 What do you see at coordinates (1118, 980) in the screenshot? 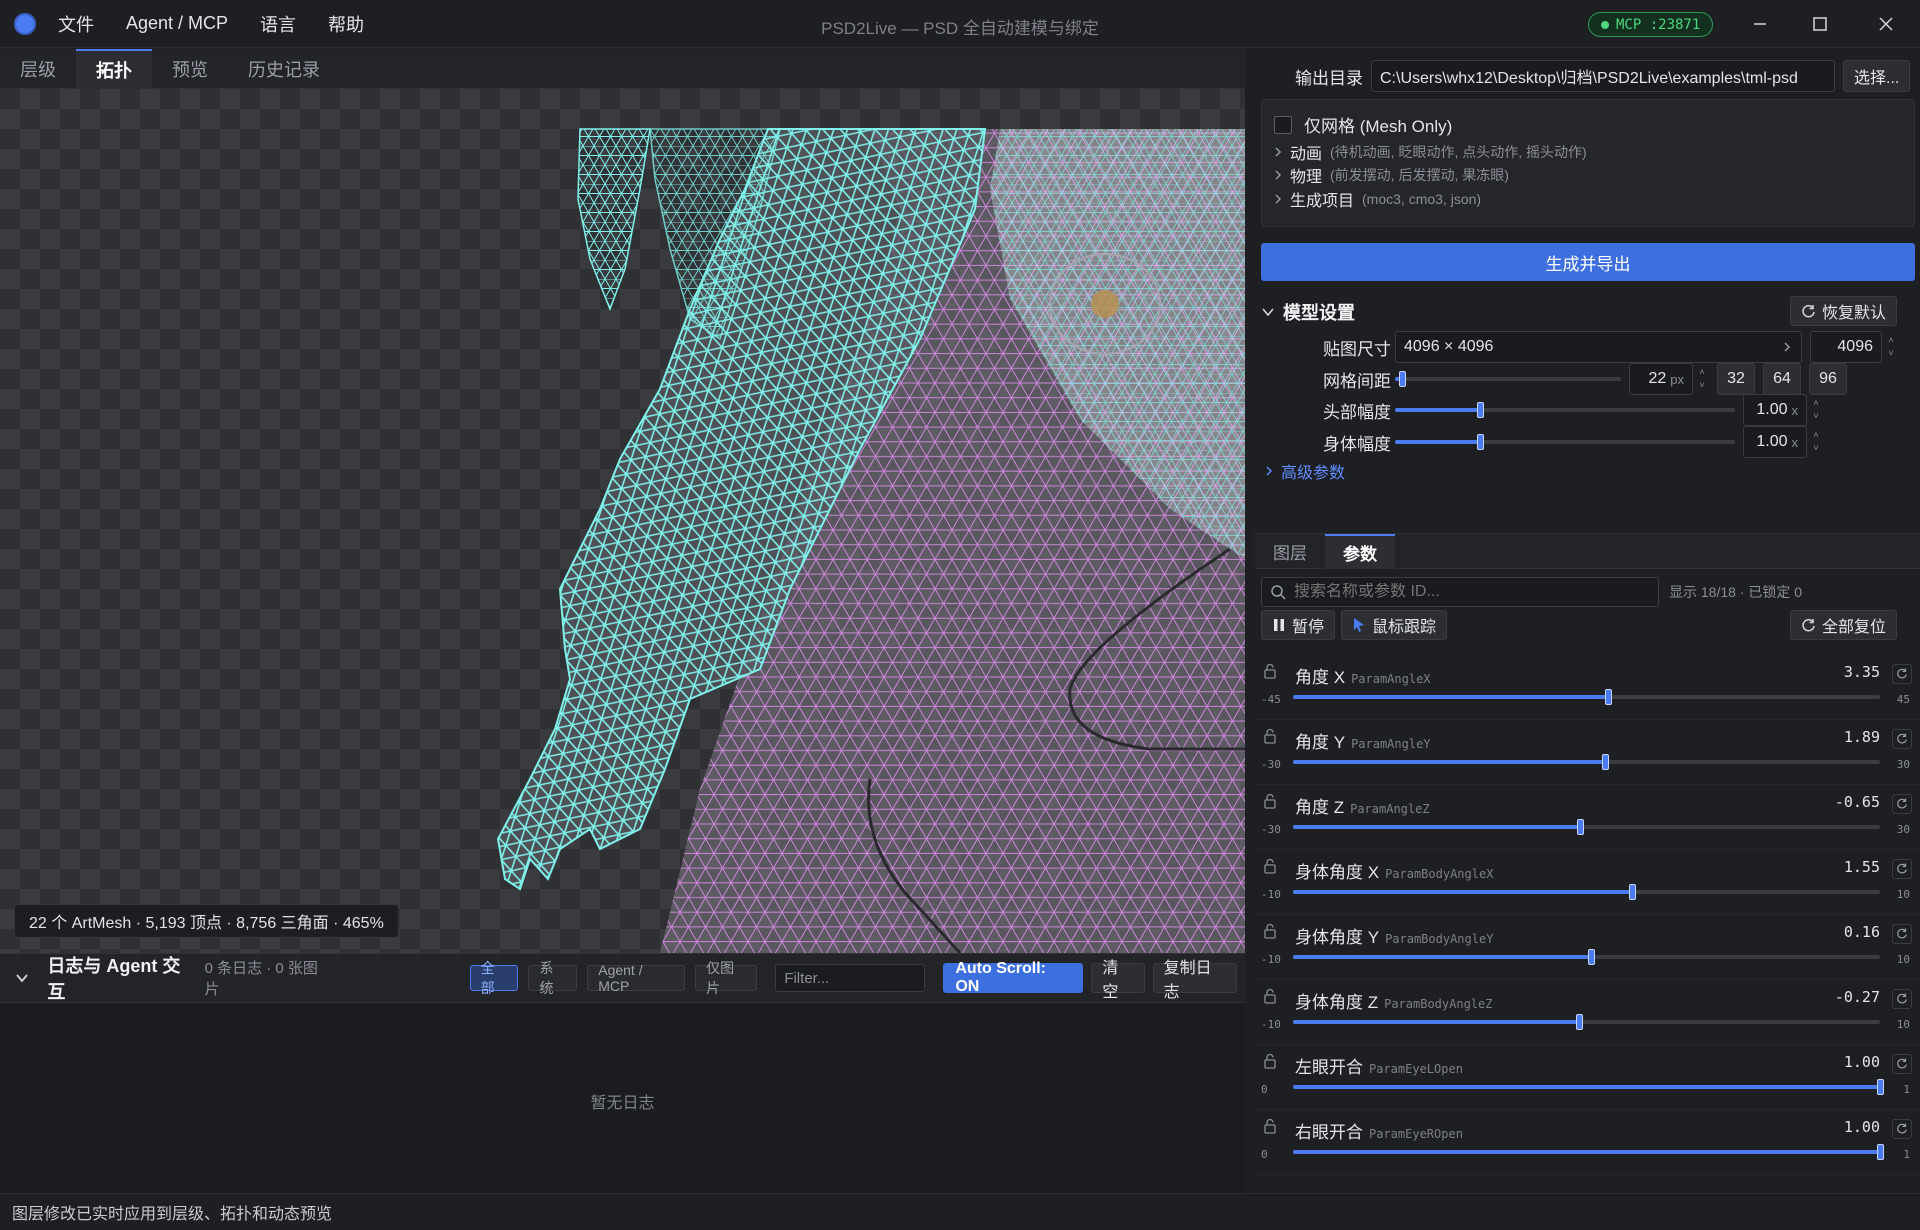
I see `clear-log-button: 清空` at bounding box center [1118, 980].